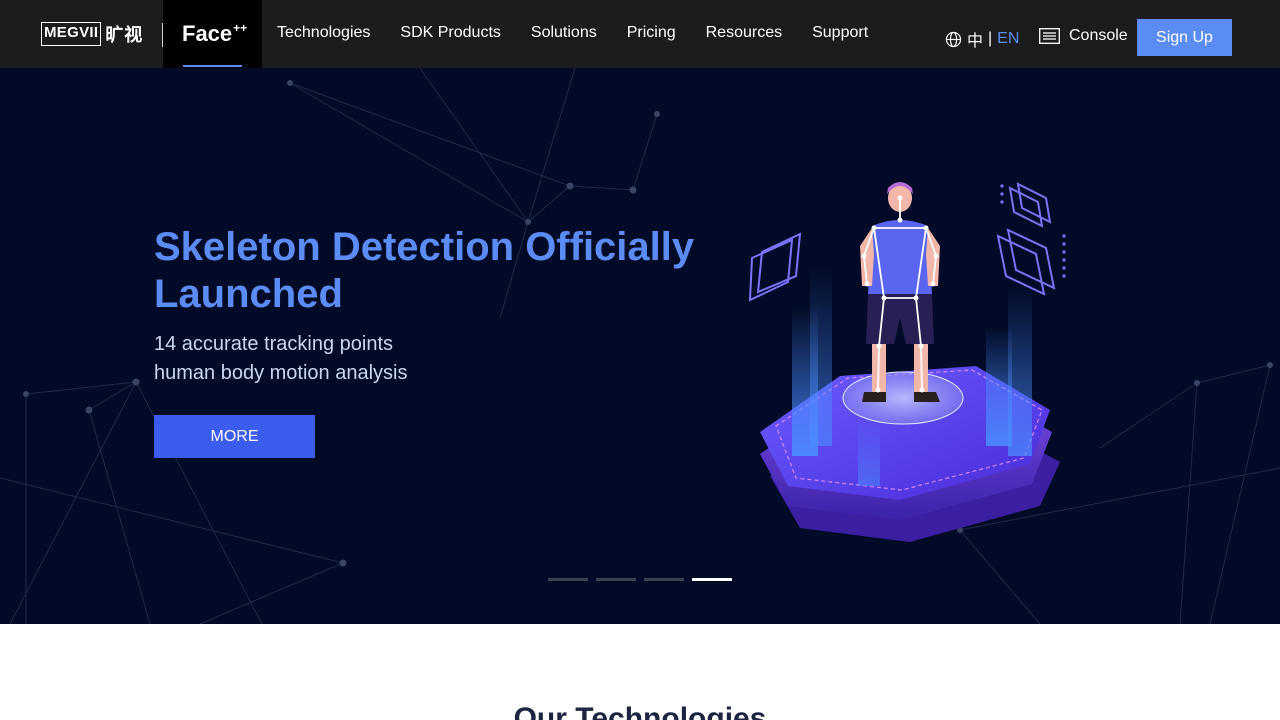 Image resolution: width=1280 pixels, height=720 pixels. Describe the element at coordinates (274, 344) in the screenshot. I see `hero-subtitle-line1: 14 accurate tracking points` at that location.